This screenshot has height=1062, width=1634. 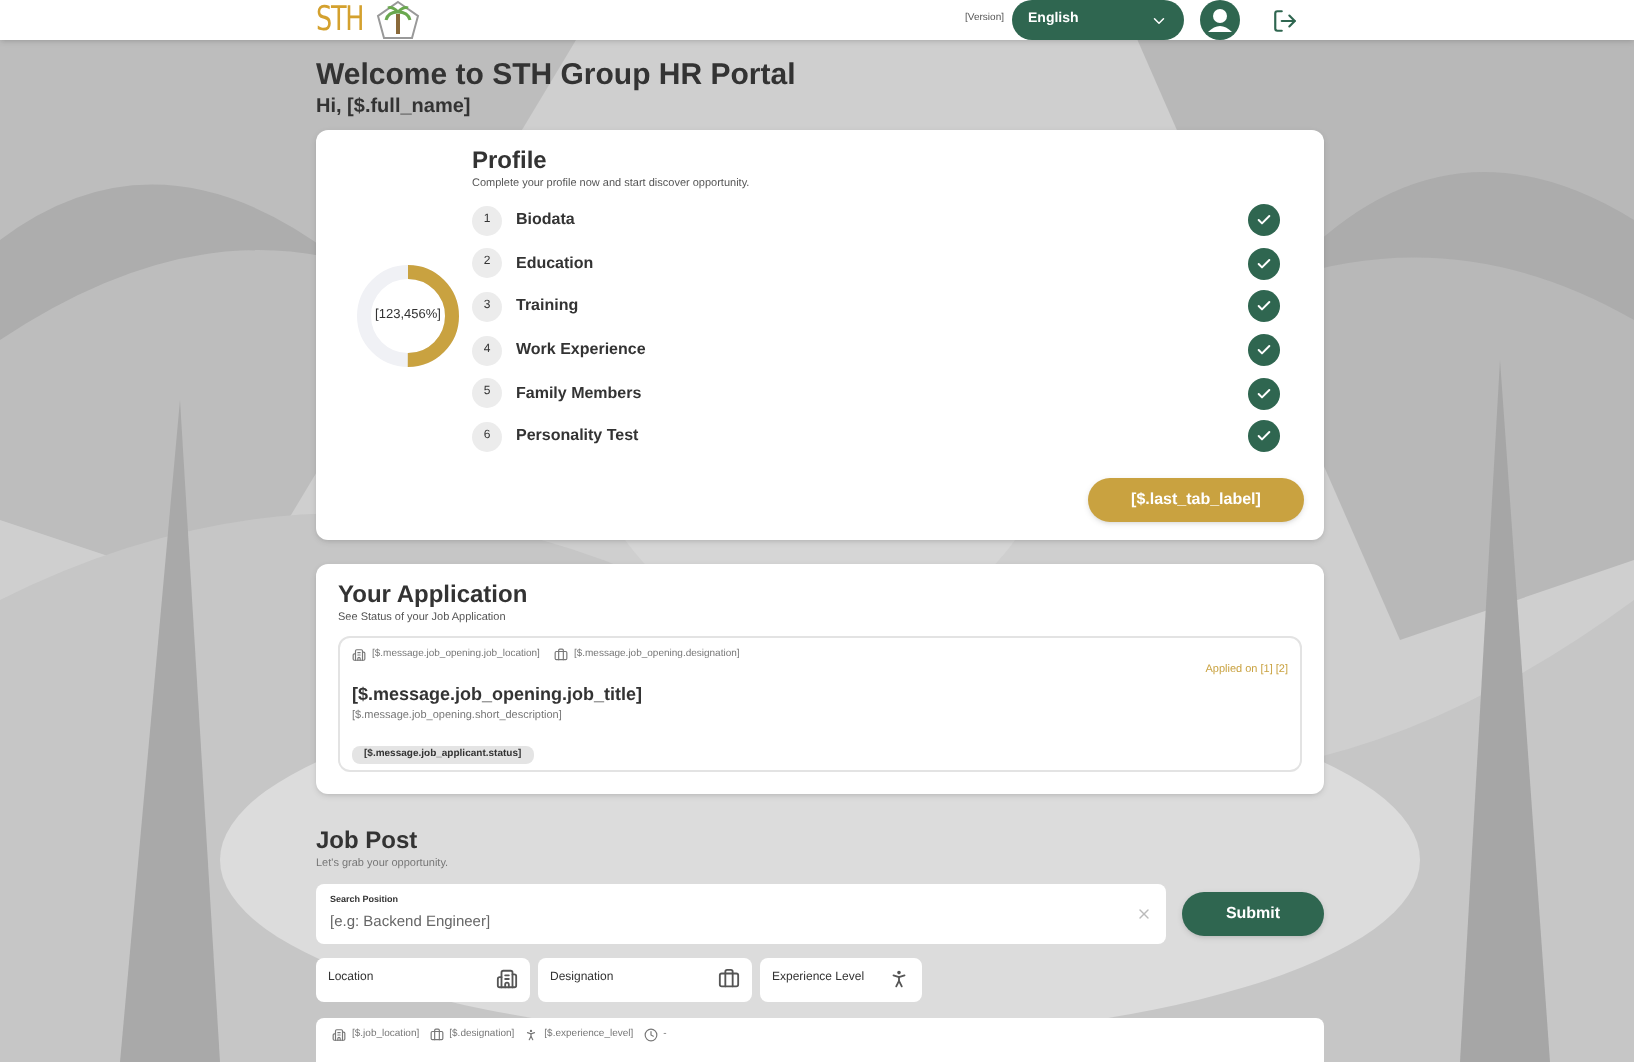 I want to click on step-label: Family Members, so click(x=882, y=393).